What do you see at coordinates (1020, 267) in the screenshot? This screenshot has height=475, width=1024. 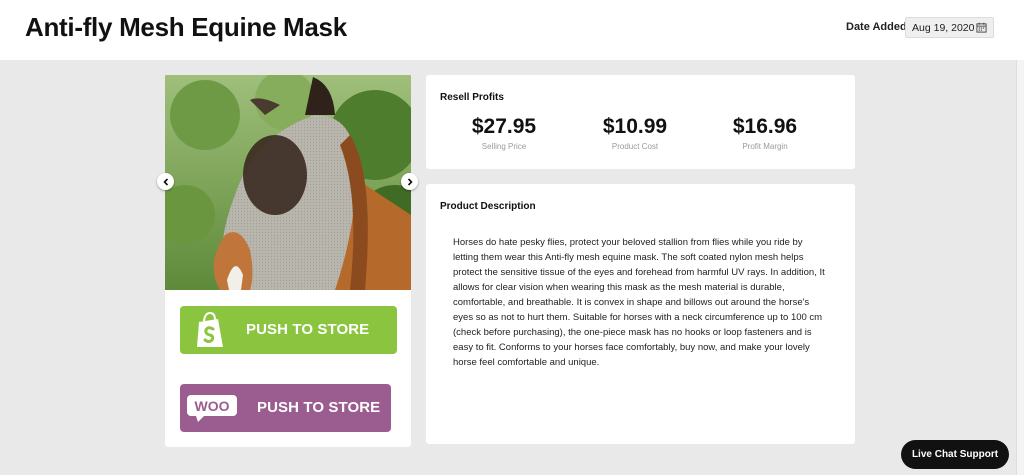 I see `page-scrollbar` at bounding box center [1020, 267].